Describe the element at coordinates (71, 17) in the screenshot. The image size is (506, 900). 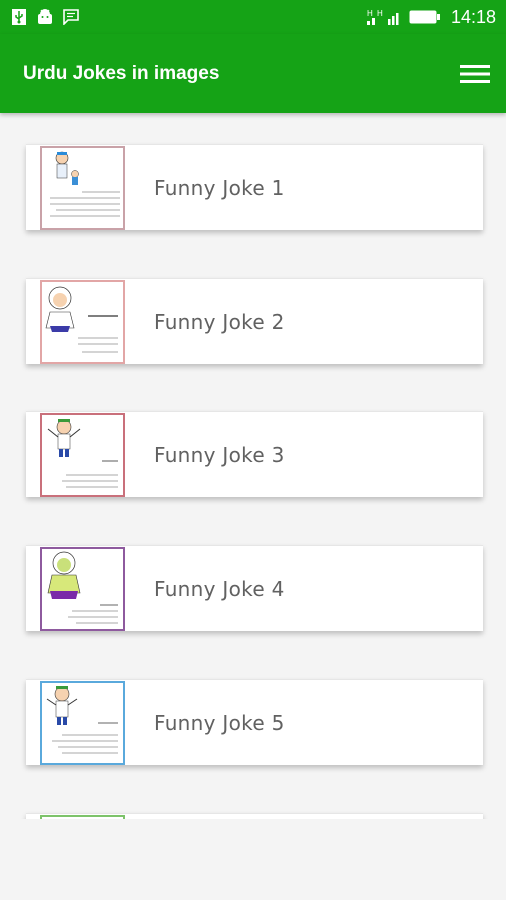
I see `message-icon` at that location.